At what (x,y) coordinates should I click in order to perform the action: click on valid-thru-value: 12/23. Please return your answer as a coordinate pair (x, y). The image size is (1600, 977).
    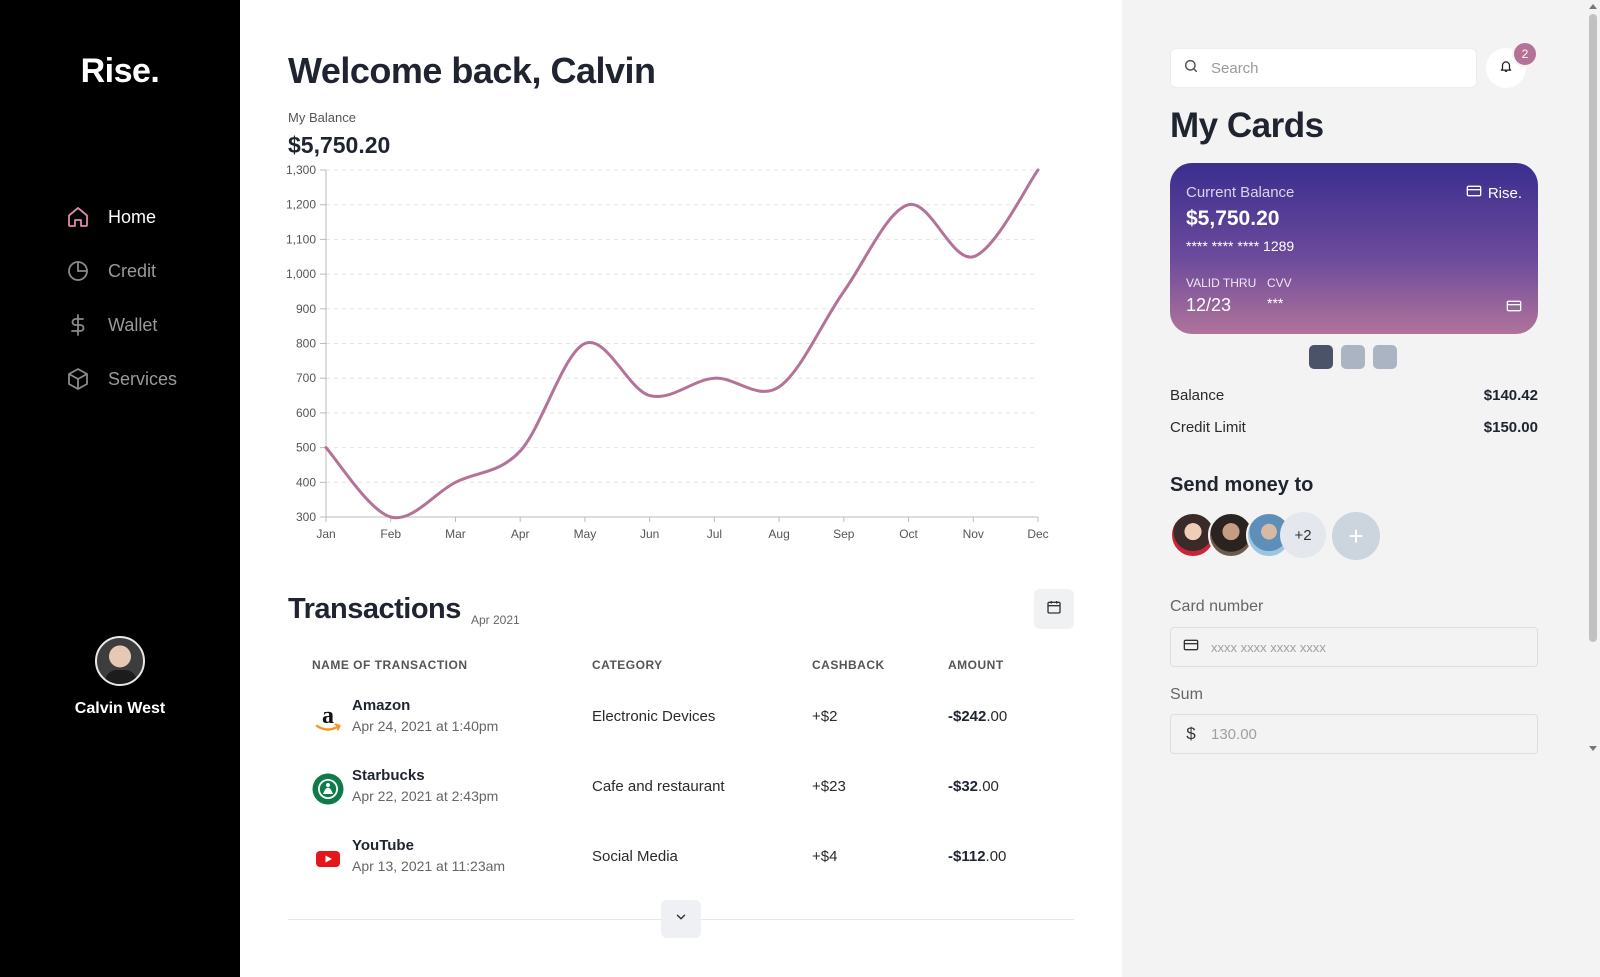
    Looking at the image, I should click on (1209, 305).